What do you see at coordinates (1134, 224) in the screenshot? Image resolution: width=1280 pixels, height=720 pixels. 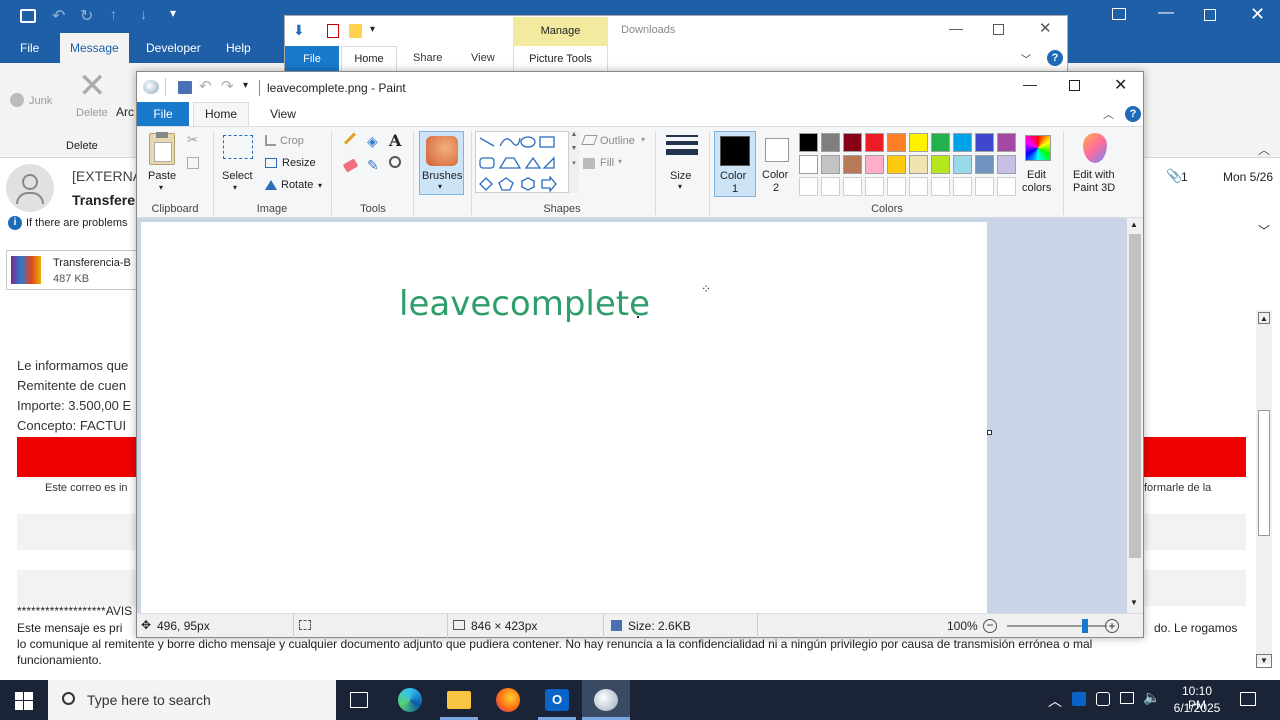 I see `scroll-up-icon: ▲` at bounding box center [1134, 224].